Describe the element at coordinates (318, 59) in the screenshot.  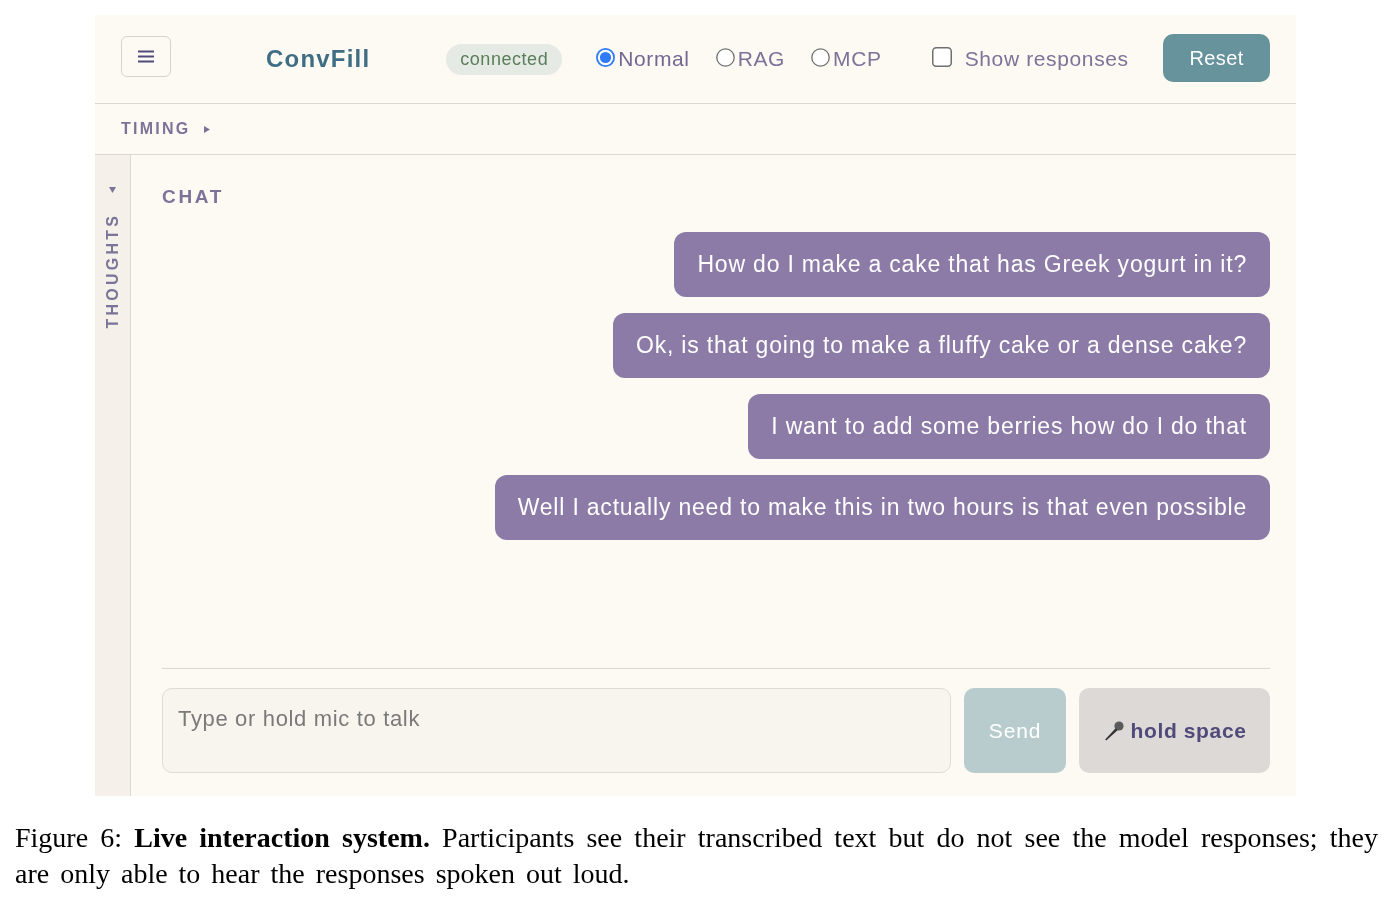
I see `app-title: ConvFill` at that location.